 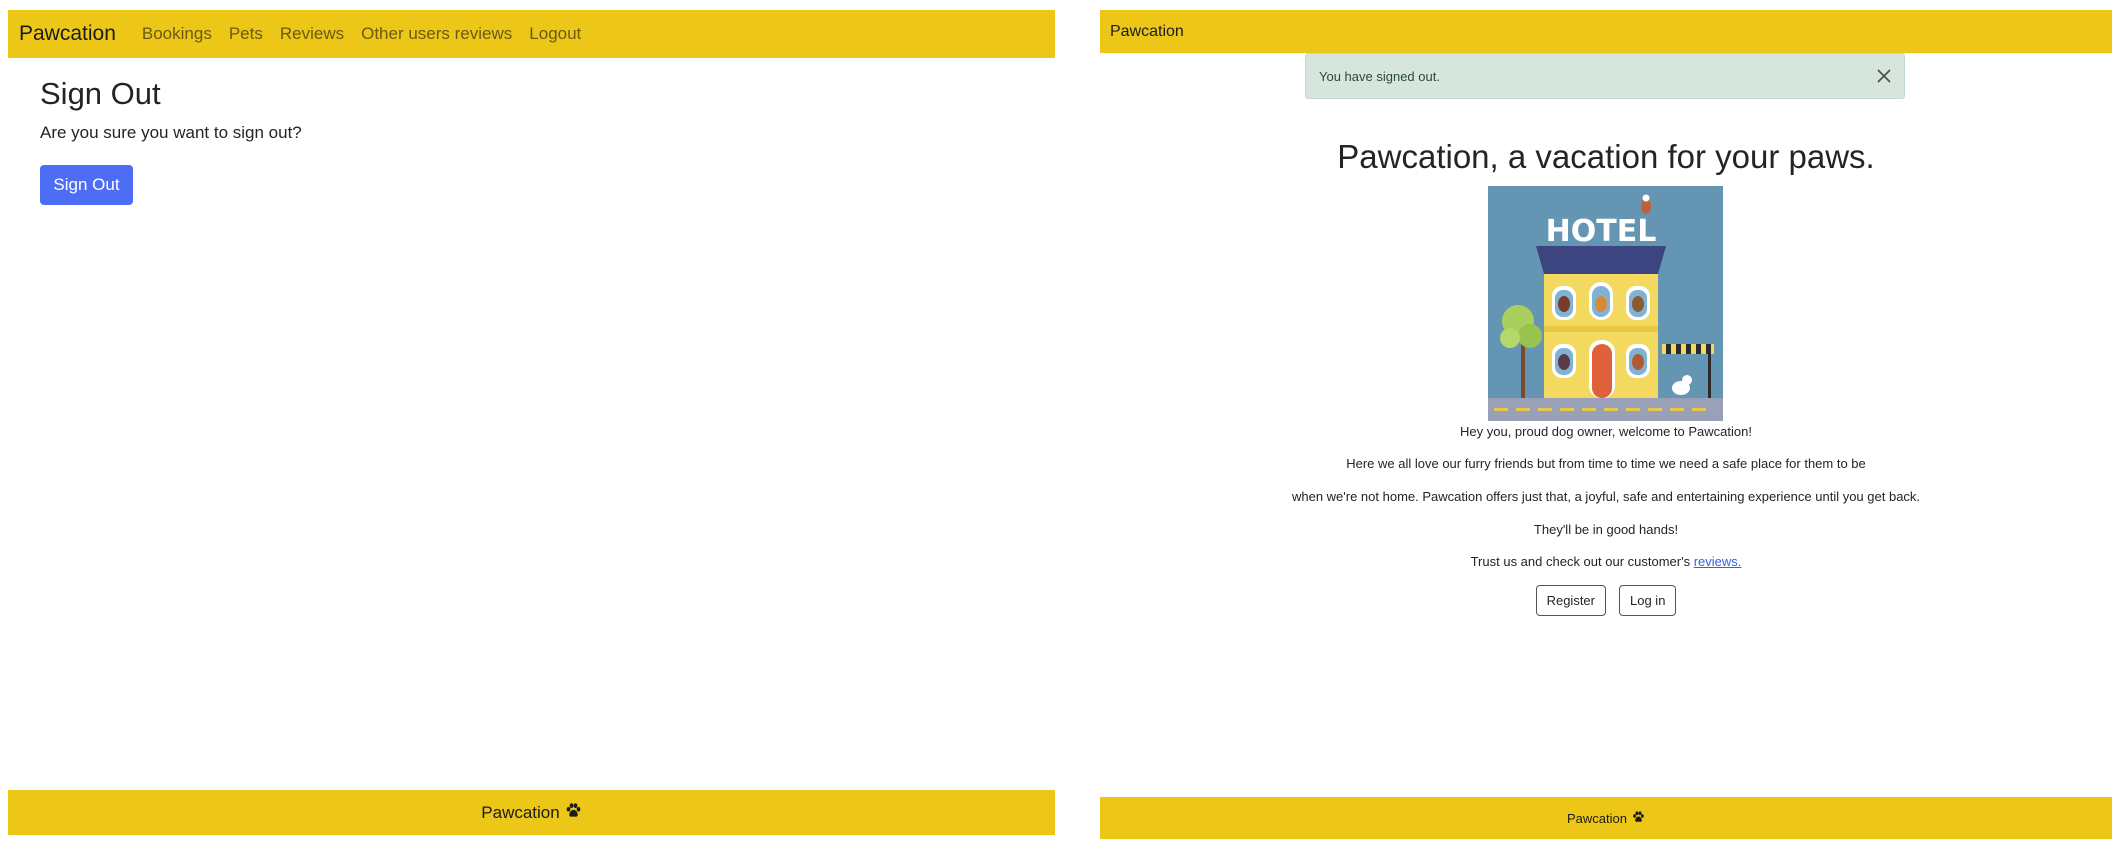 What do you see at coordinates (1606, 31) in the screenshot?
I see `navbar: Pawcation` at bounding box center [1606, 31].